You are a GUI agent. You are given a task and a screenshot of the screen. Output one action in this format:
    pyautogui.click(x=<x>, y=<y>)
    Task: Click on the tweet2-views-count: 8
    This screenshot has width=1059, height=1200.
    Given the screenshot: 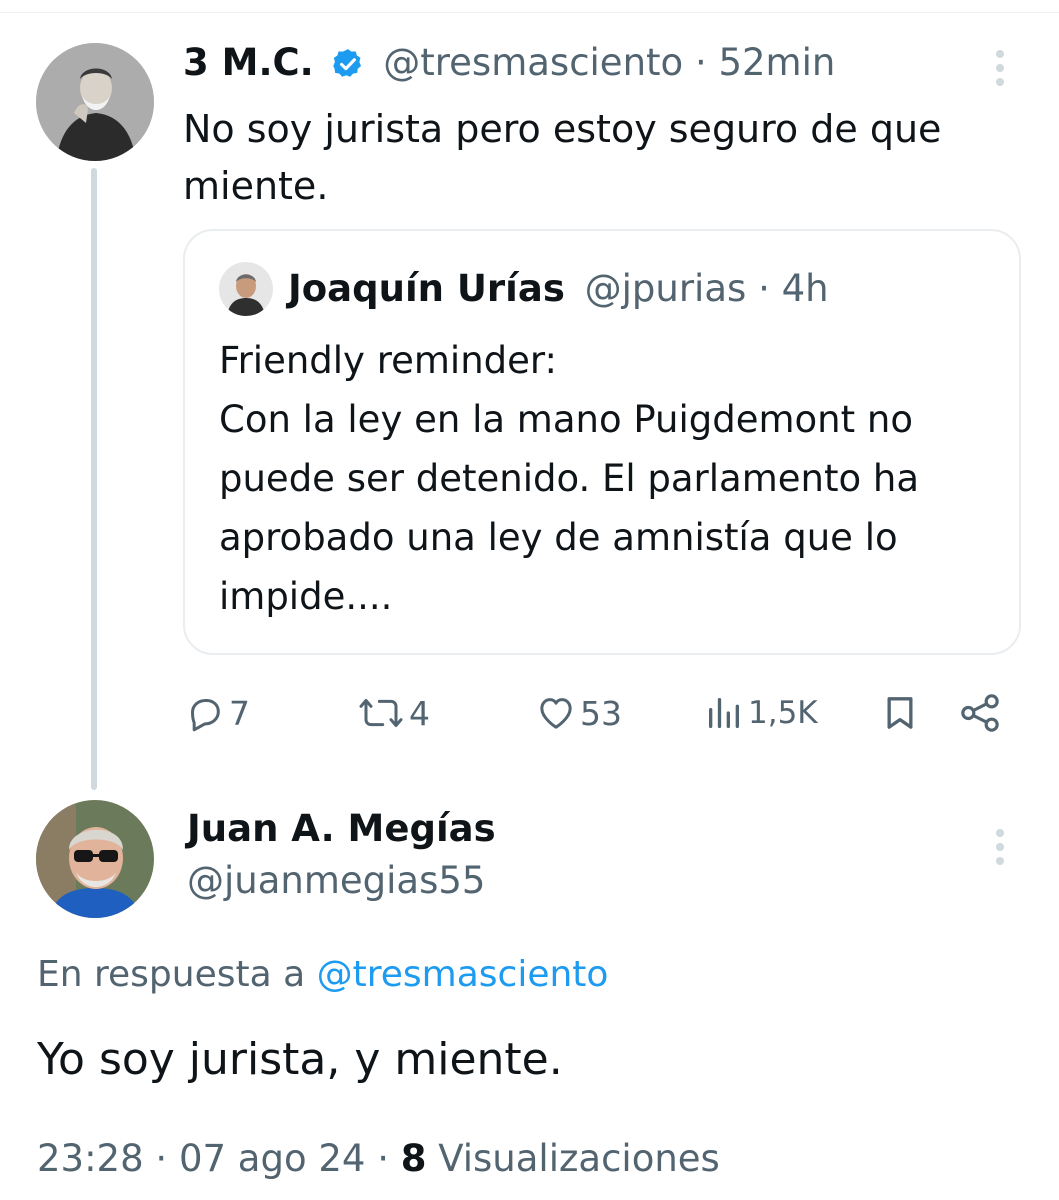 What is the action you would take?
    pyautogui.click(x=413, y=1158)
    